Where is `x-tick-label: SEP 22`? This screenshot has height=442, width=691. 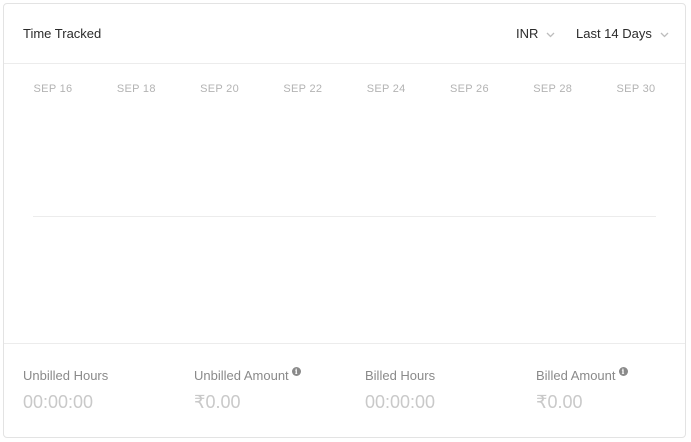
x-tick-label: SEP 22 is located at coordinates (303, 89).